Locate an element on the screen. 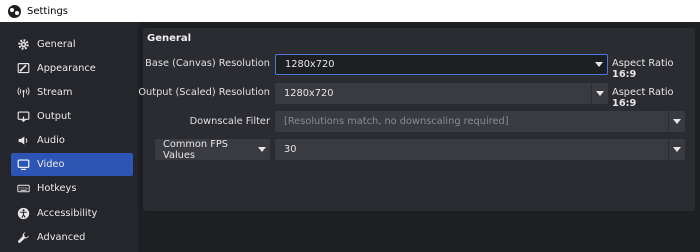  sidebar-item-hotkeys: Hotkeys is located at coordinates (72, 188).